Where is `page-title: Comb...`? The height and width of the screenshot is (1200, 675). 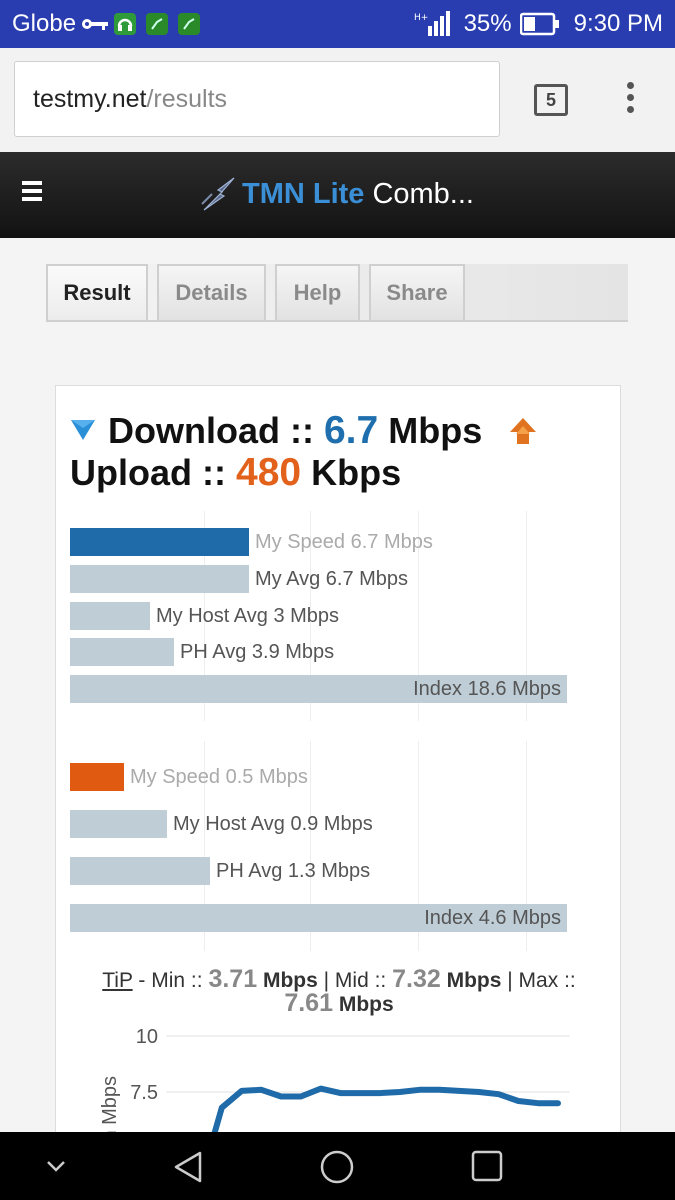 page-title: Comb... is located at coordinates (423, 193).